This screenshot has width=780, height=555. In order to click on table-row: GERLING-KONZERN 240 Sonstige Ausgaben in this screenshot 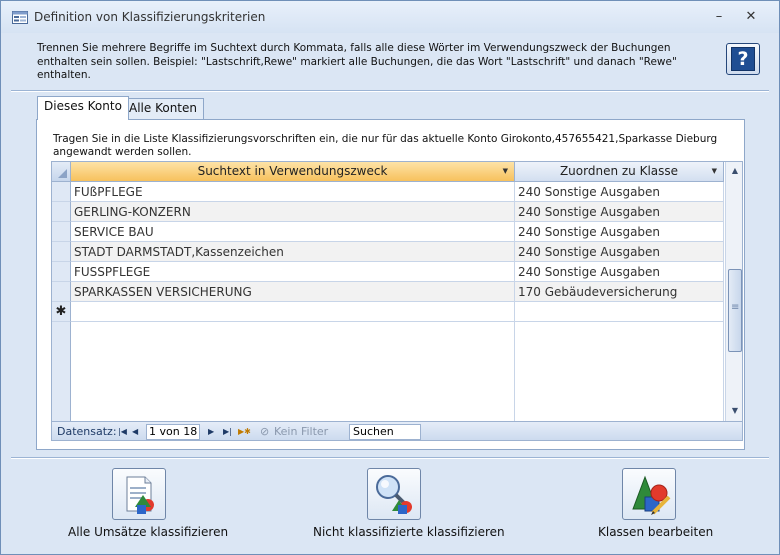, I will do `click(388, 212)`.